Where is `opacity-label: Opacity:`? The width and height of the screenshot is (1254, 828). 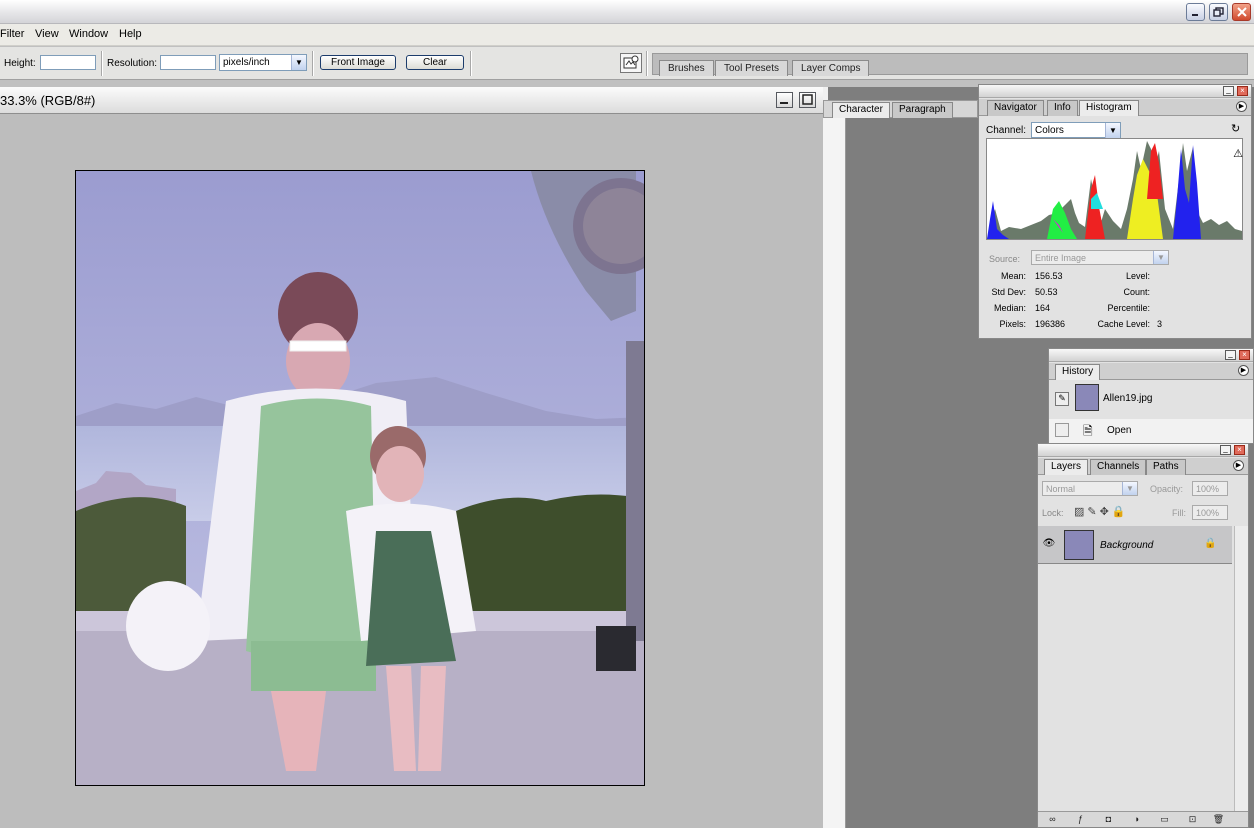
opacity-label: Opacity: is located at coordinates (1167, 489).